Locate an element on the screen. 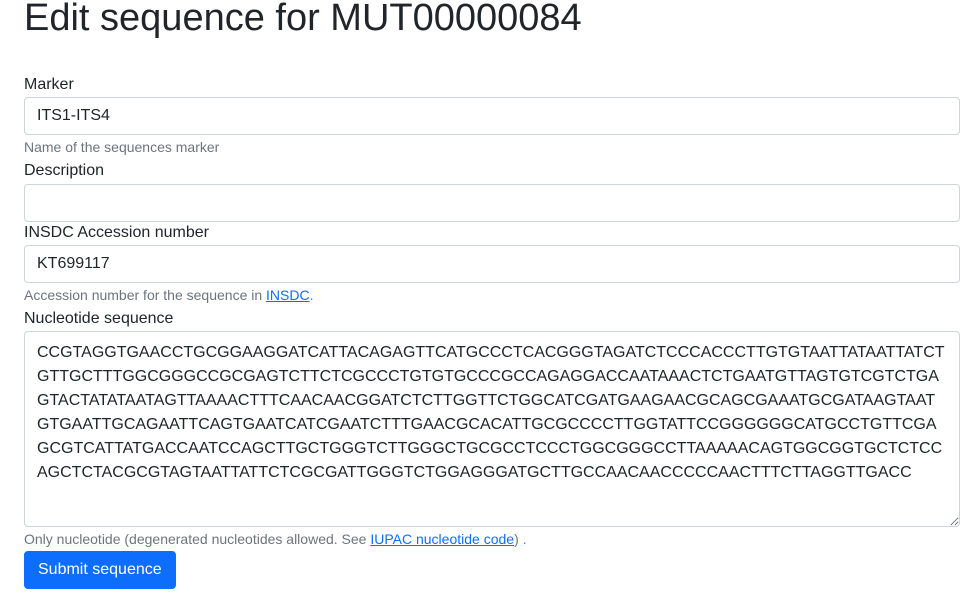  page-title: Edit sequence for MUT00000084 is located at coordinates (303, 19).